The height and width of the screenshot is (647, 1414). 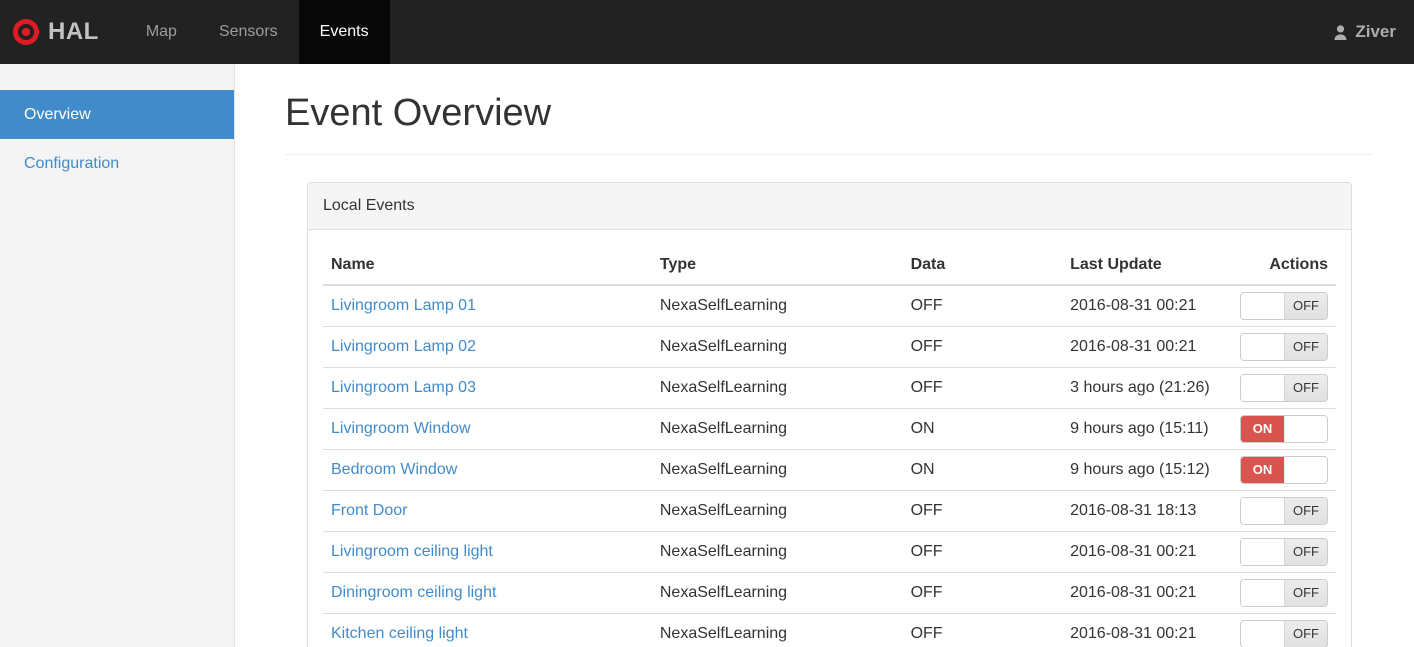 I want to click on nav-item-events: Events, so click(x=344, y=32).